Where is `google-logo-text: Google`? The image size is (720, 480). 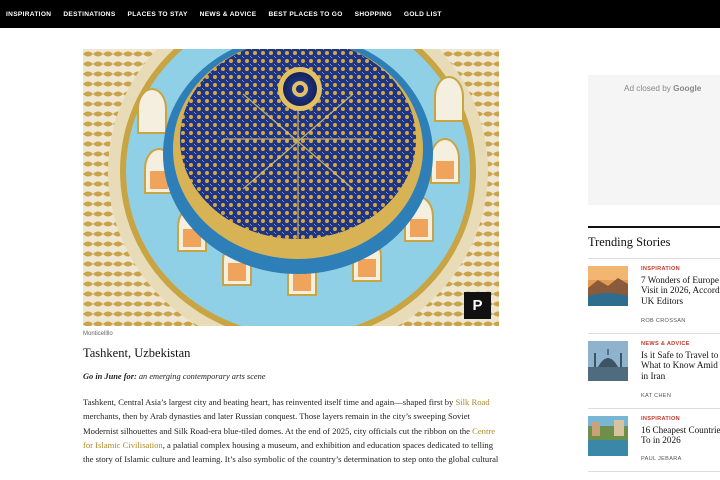 google-logo-text: Google is located at coordinates (687, 88).